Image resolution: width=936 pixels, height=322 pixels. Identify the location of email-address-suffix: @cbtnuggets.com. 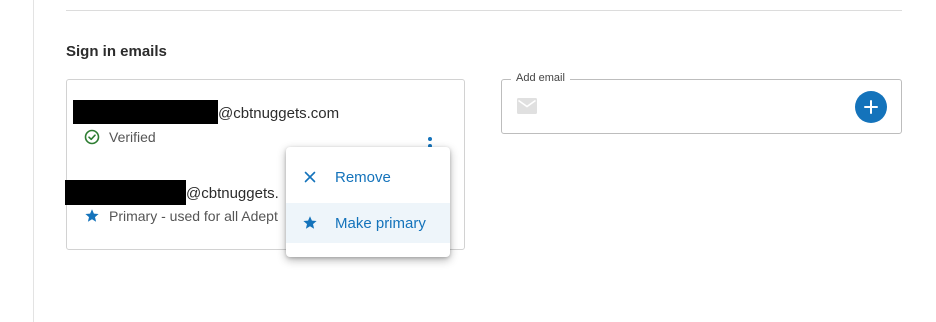
(279, 113).